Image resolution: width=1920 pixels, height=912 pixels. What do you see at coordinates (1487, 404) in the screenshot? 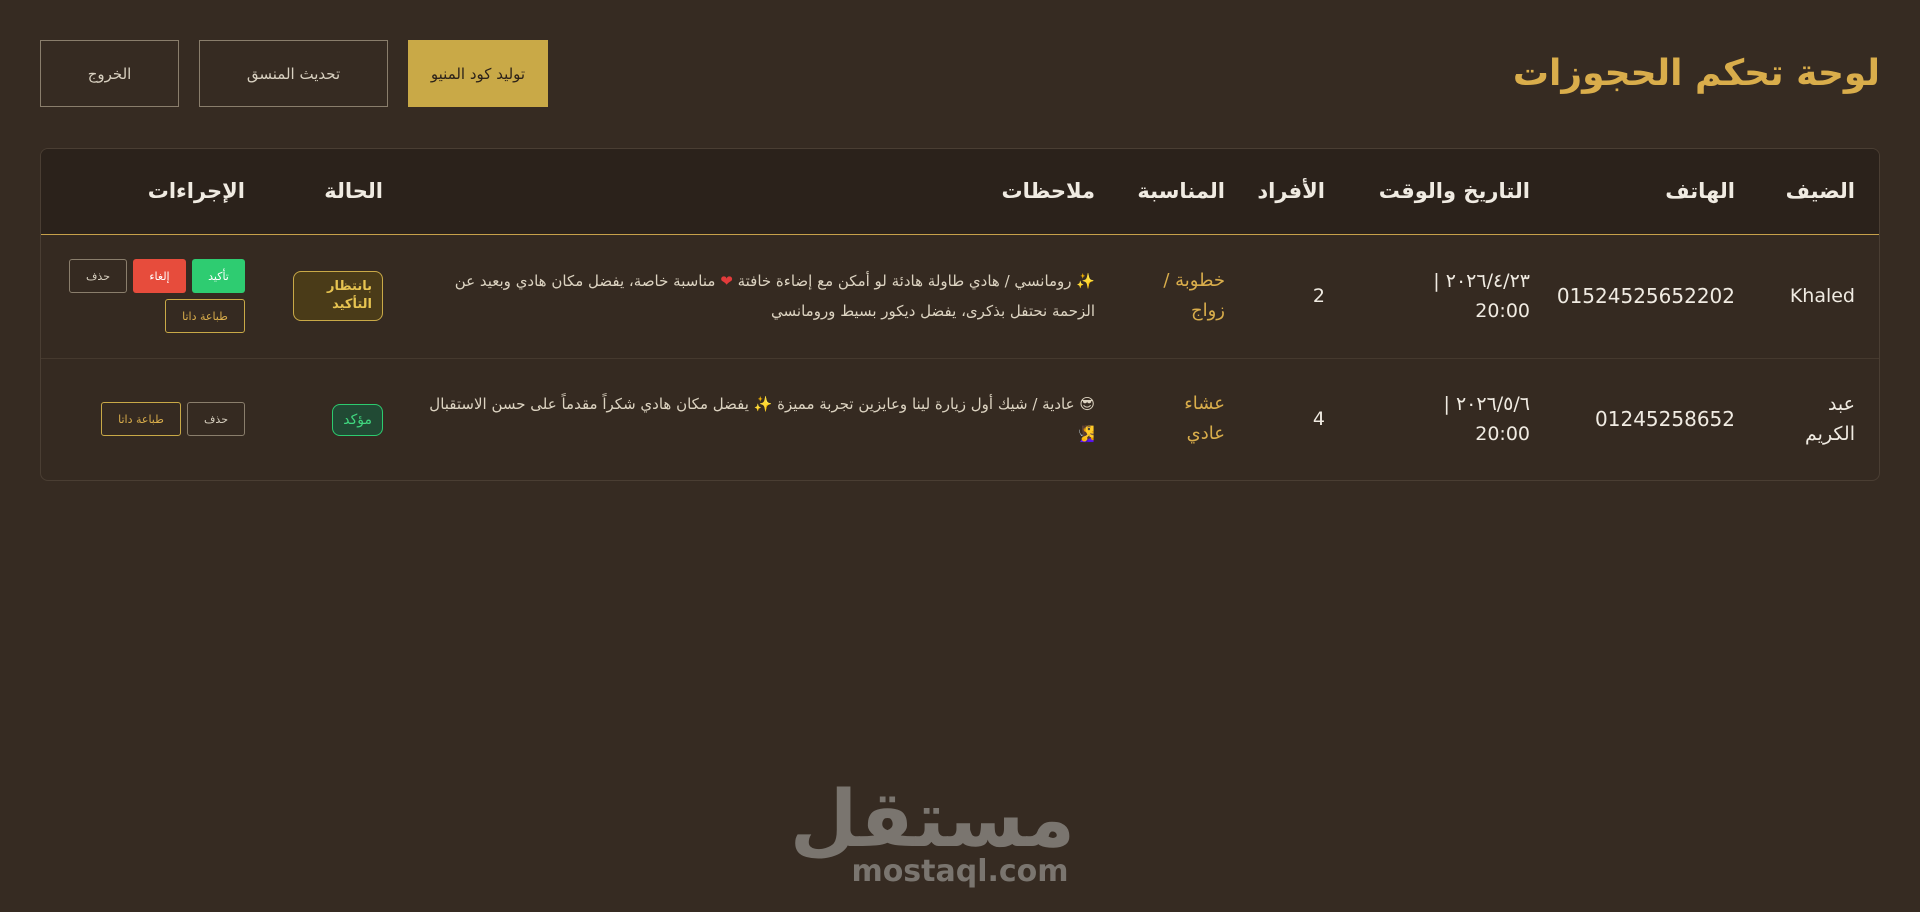
I see `reservation-date: ٢٠٢٦/٥/٦ |` at bounding box center [1487, 404].